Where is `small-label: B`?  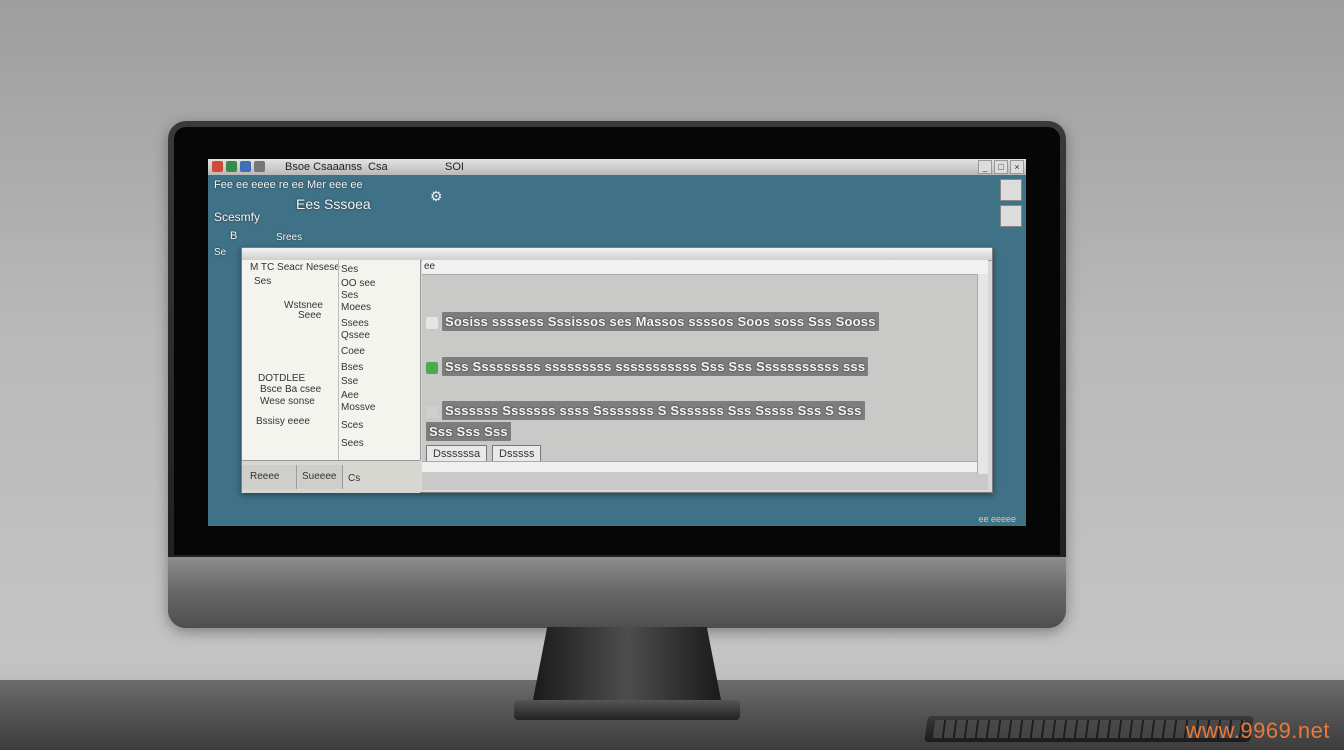 small-label: B is located at coordinates (234, 236).